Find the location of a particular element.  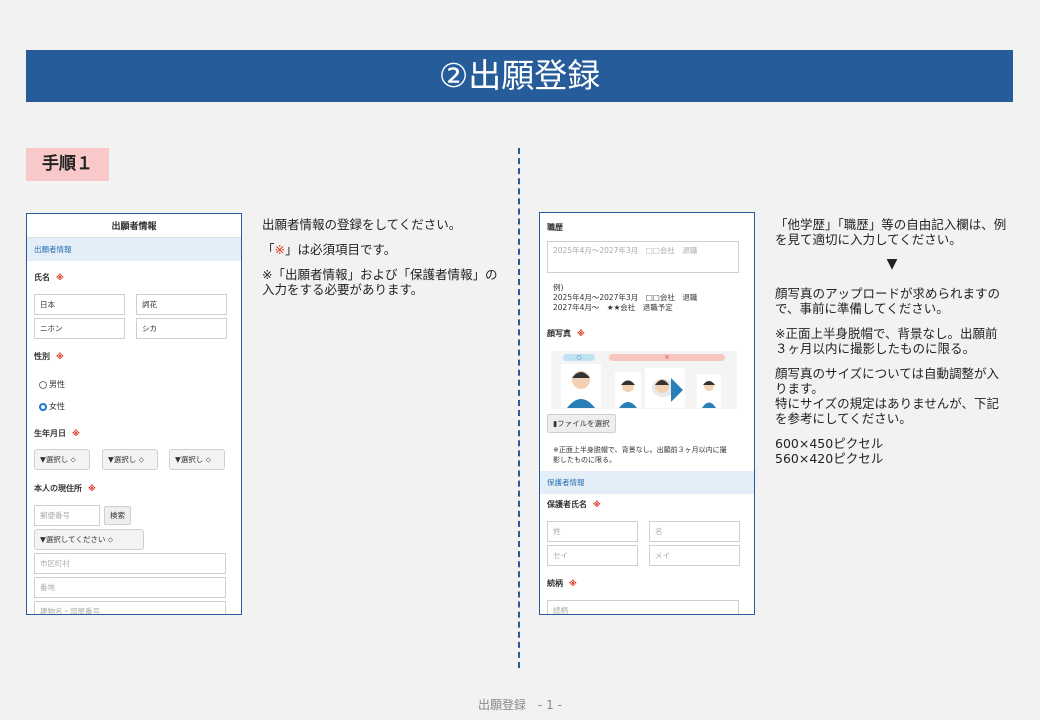

page-footer: 出願登録 - 1 - is located at coordinates (520, 705).